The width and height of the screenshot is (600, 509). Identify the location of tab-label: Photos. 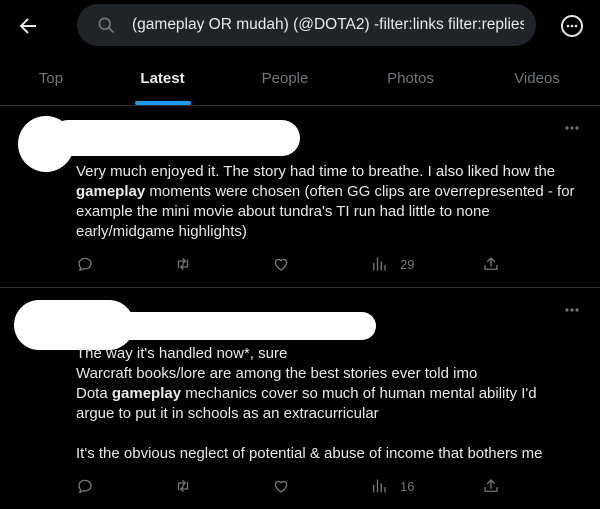
(410, 78).